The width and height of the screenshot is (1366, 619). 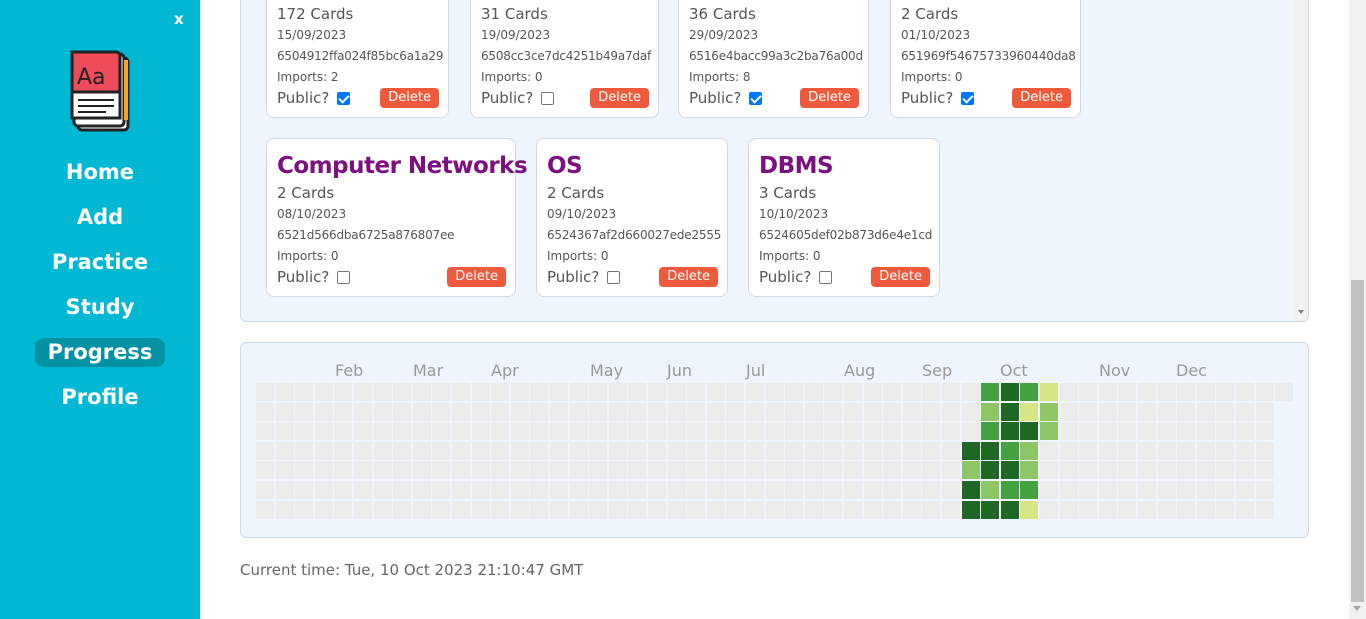 What do you see at coordinates (790, 256) in the screenshot?
I see `deck-imports: Imports: 0` at bounding box center [790, 256].